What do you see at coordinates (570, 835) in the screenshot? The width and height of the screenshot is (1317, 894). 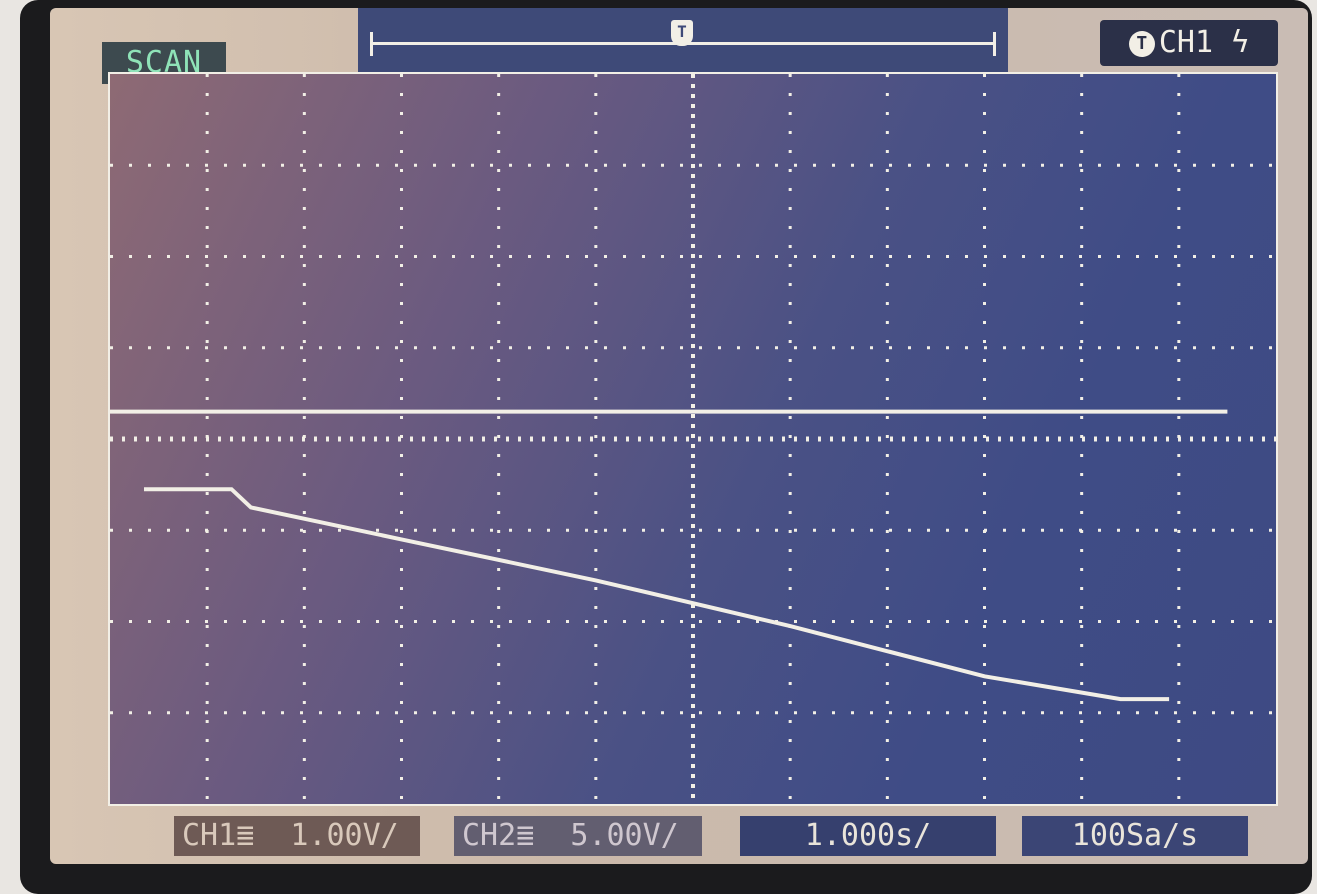 I see `ch2-scale-text: CH2≣ 5.00V/` at bounding box center [570, 835].